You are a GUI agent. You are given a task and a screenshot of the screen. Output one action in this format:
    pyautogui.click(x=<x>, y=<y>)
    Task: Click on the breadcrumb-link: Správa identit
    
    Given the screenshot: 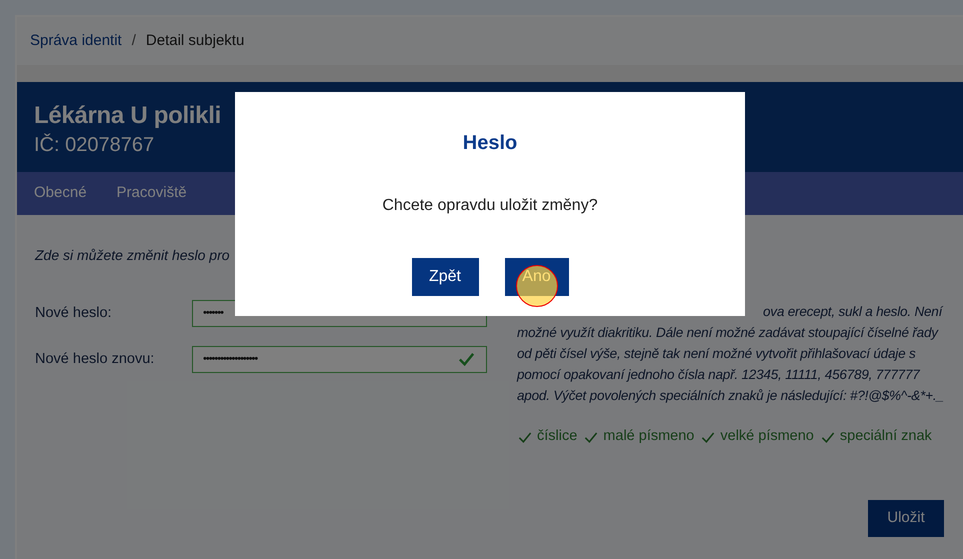 What is the action you would take?
    pyautogui.click(x=76, y=41)
    